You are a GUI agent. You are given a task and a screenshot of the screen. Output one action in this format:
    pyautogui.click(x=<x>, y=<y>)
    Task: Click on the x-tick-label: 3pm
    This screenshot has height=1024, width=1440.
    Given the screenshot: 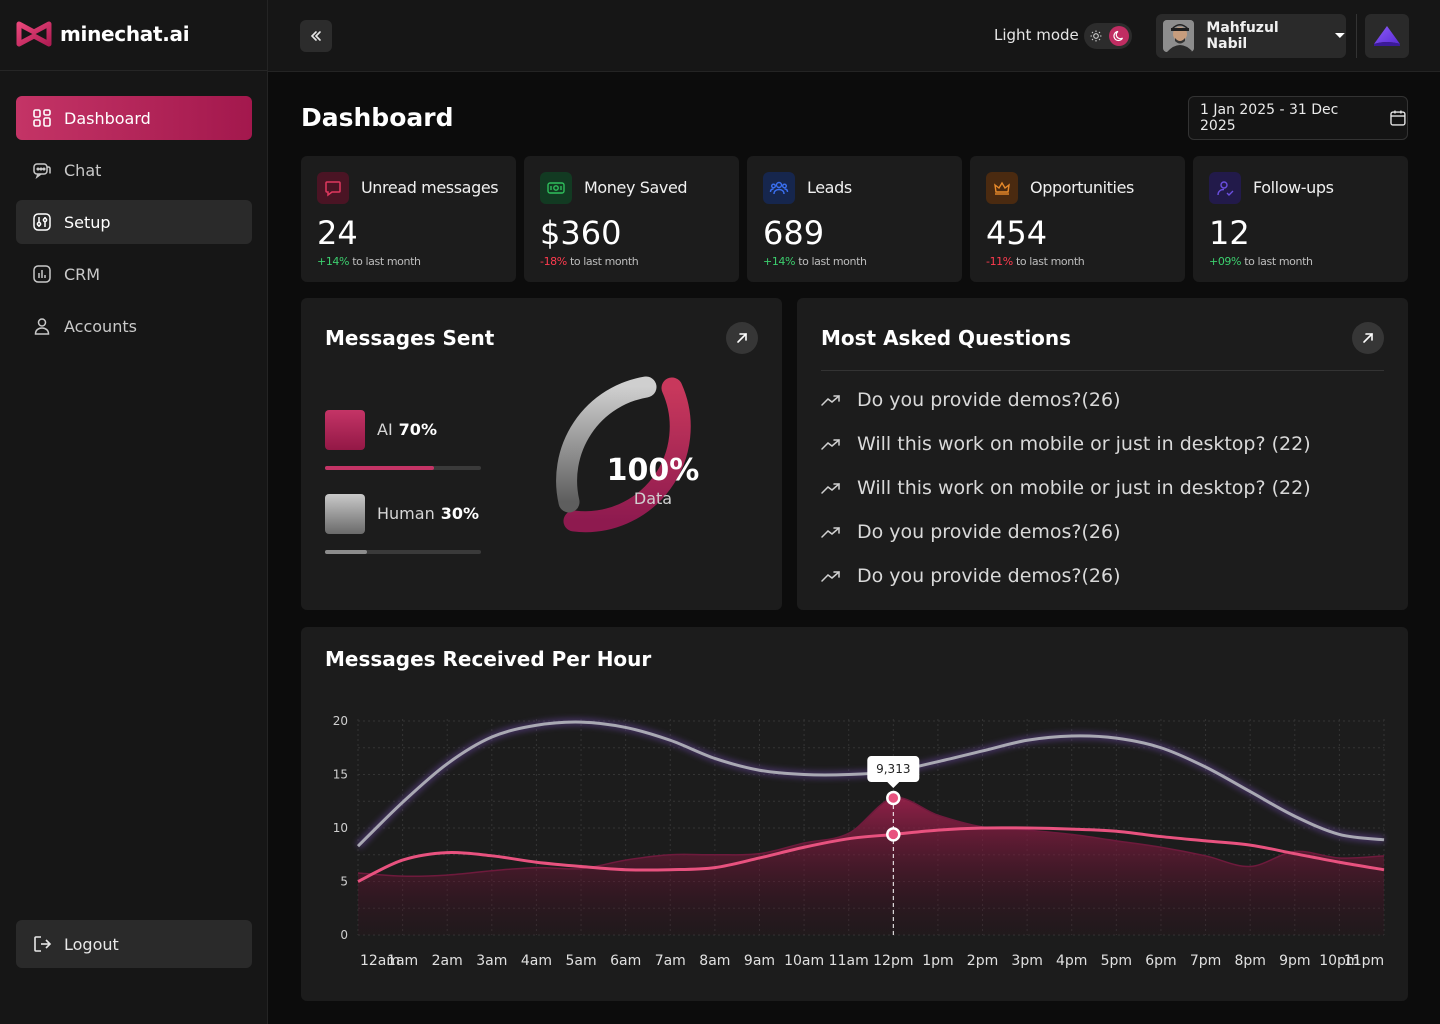 What is the action you would take?
    pyautogui.click(x=1026, y=961)
    